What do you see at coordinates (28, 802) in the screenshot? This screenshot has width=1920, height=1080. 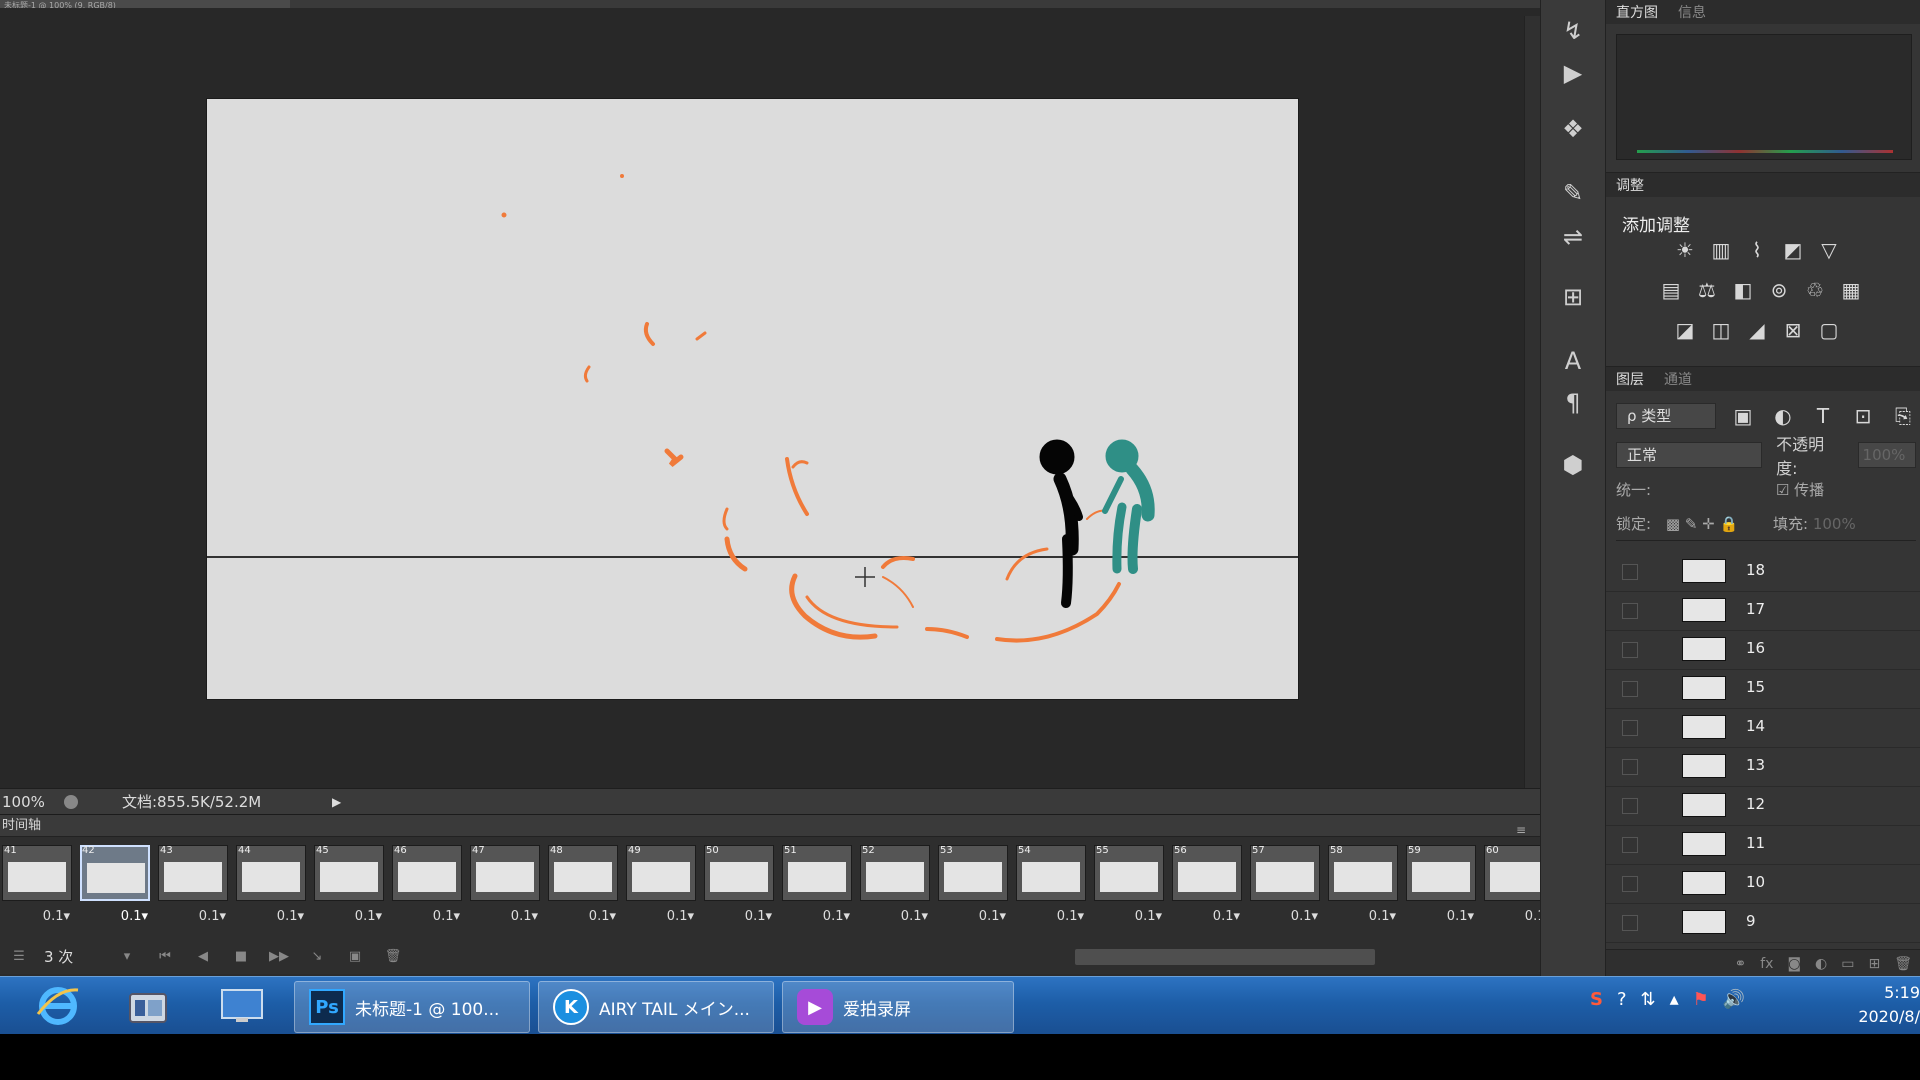 I see `zoom-level: 100%` at bounding box center [28, 802].